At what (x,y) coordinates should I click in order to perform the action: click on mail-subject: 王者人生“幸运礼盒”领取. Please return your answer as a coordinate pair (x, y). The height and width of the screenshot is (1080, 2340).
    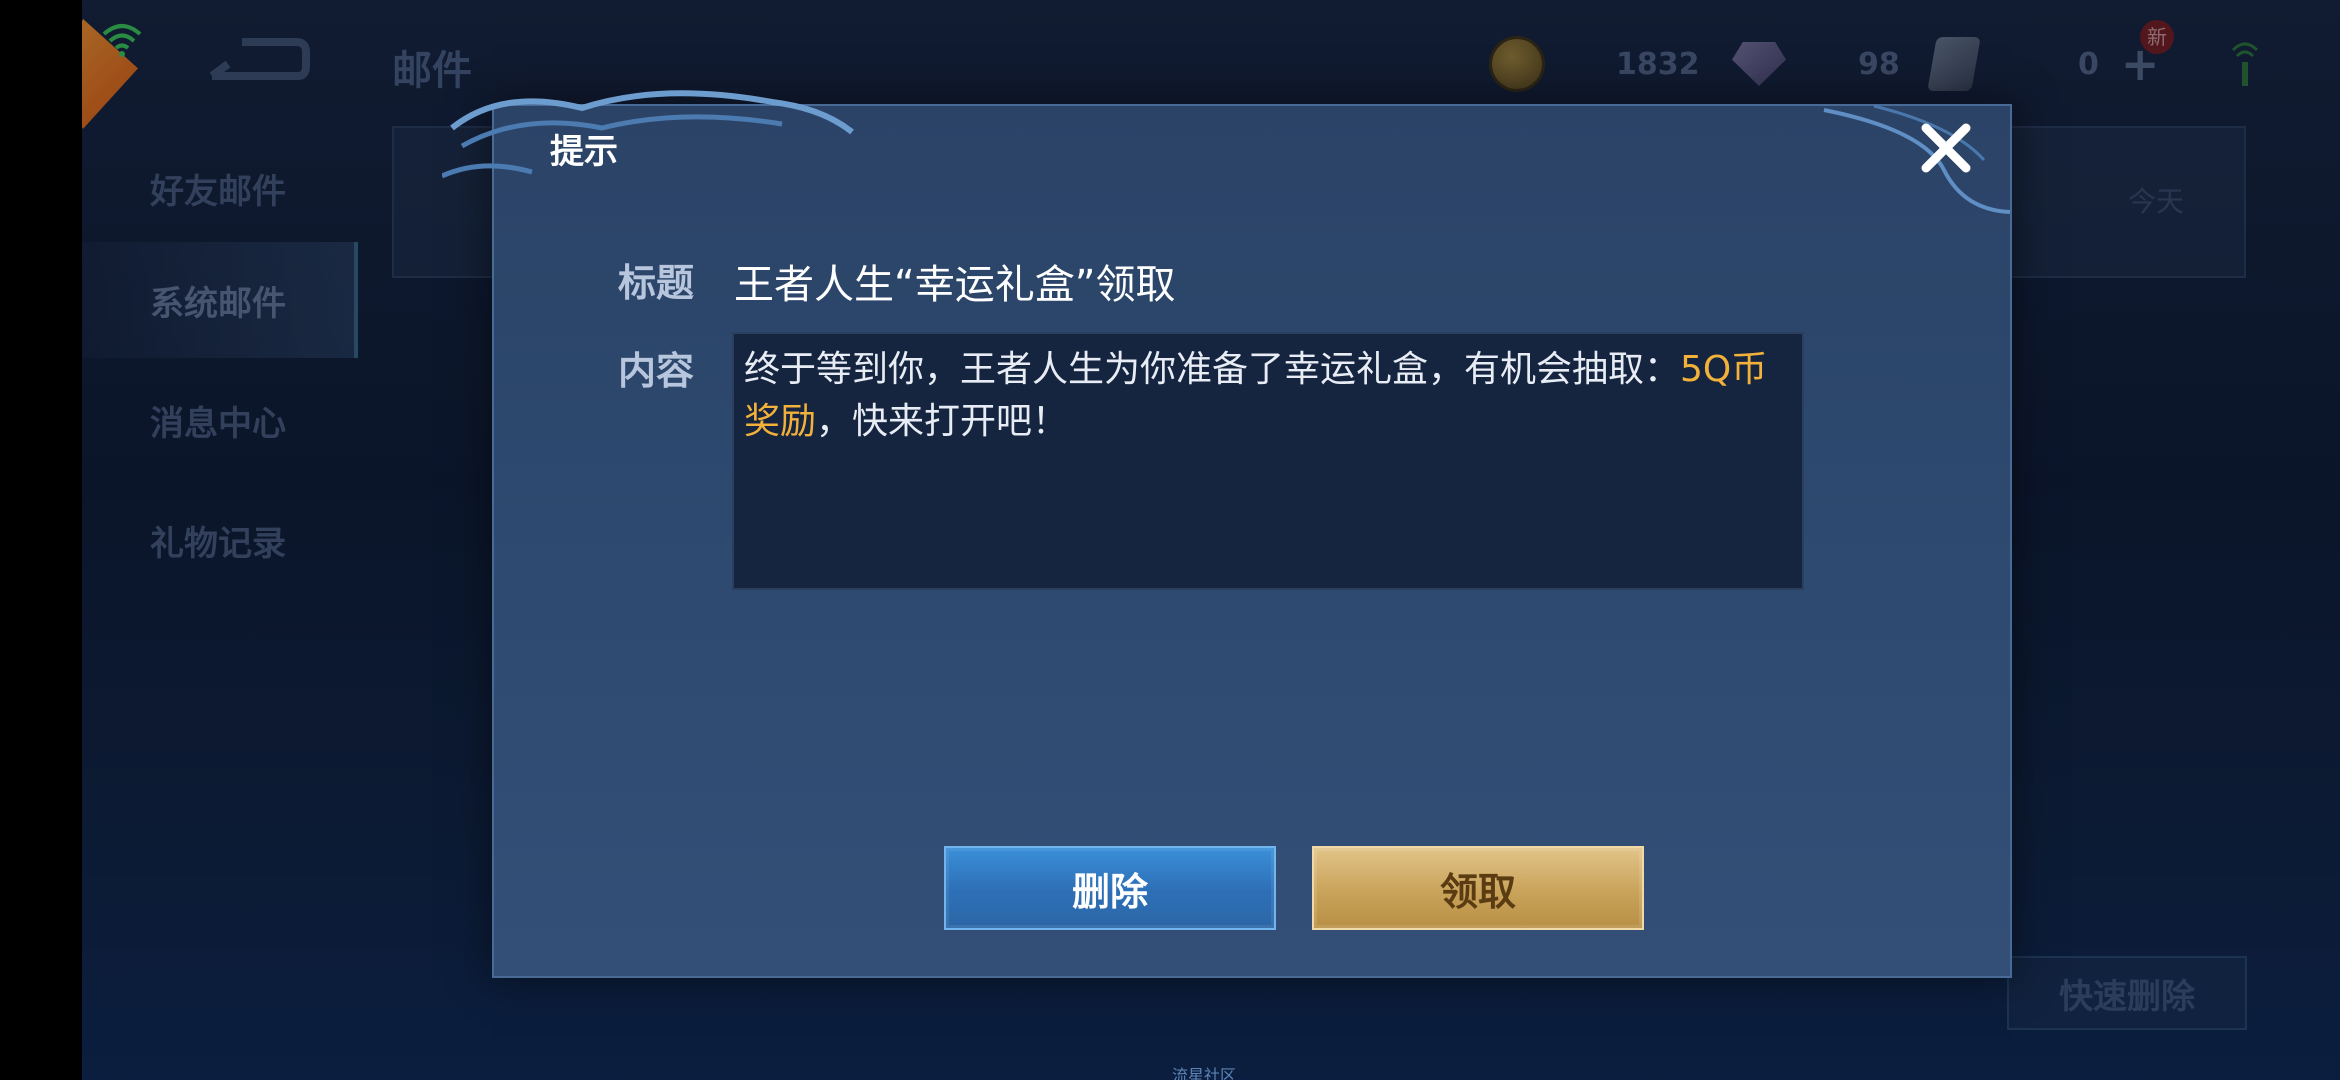
    Looking at the image, I should click on (955, 285).